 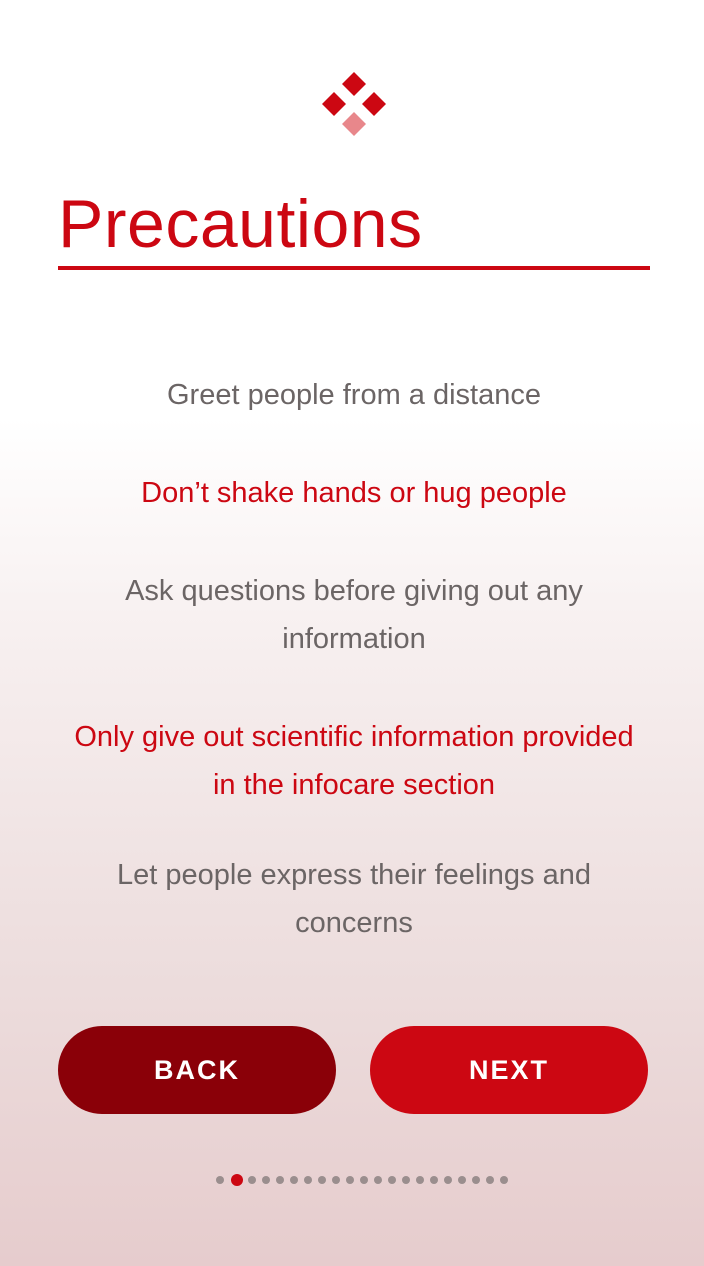 What do you see at coordinates (374, 104) in the screenshot?
I see `logo-diamond-right` at bounding box center [374, 104].